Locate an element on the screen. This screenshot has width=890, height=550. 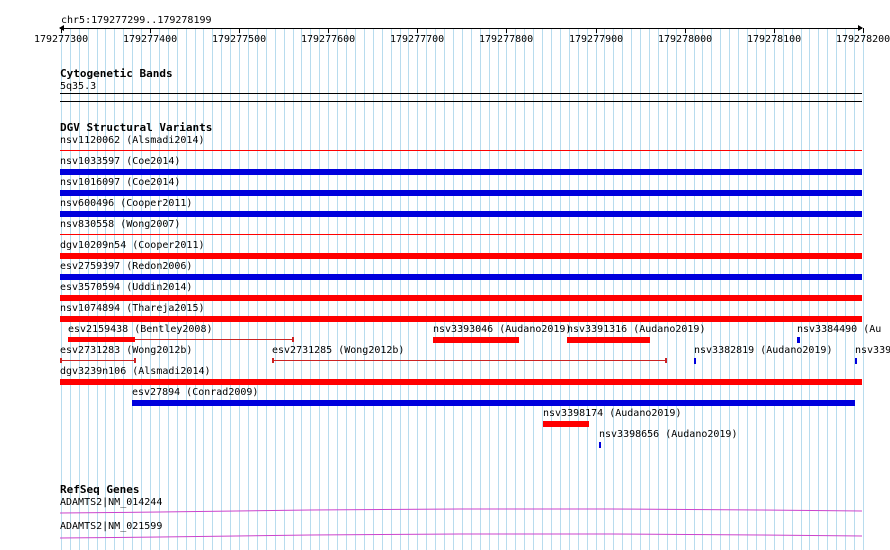
variant-label: nsv1074894 (Thareja2015) is located at coordinates (132, 308).